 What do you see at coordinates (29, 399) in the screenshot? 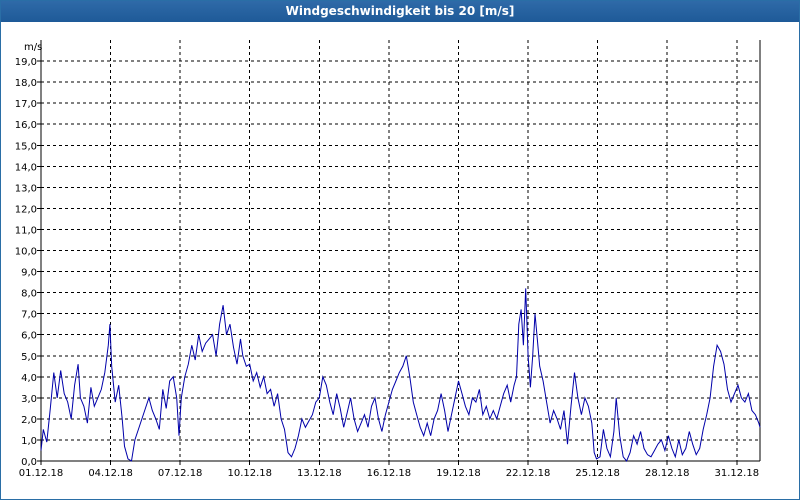
I see `y-tick-label: 3,0` at bounding box center [29, 399].